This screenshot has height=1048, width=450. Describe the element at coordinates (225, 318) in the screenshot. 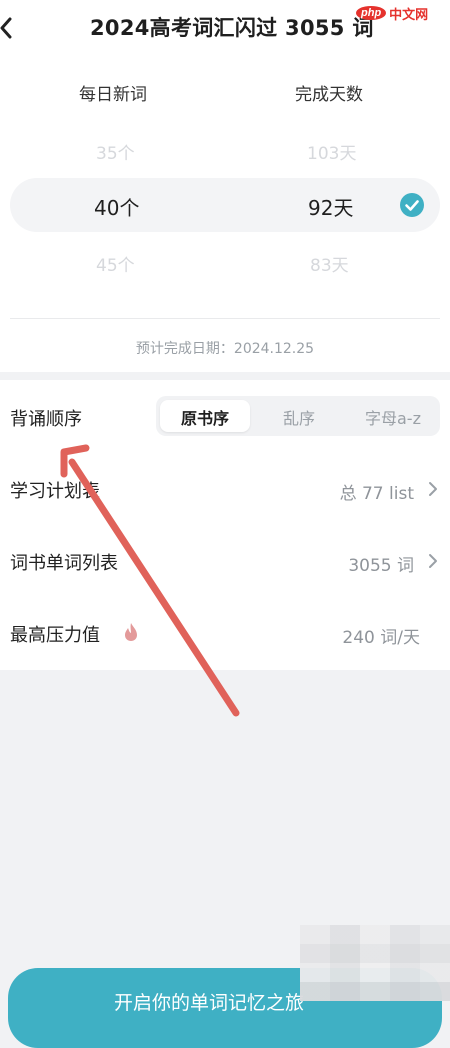

I see `divider` at that location.